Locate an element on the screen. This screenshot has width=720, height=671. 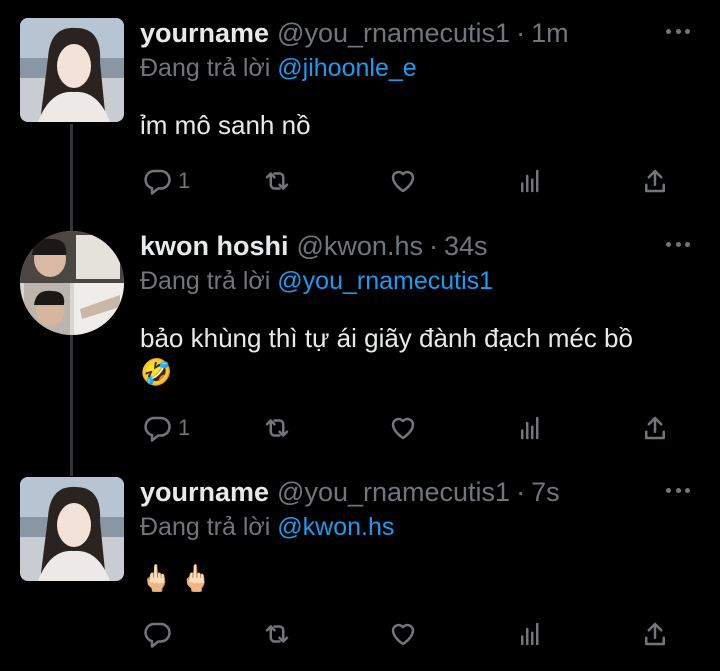
timestamp: 34s is located at coordinates (466, 246).